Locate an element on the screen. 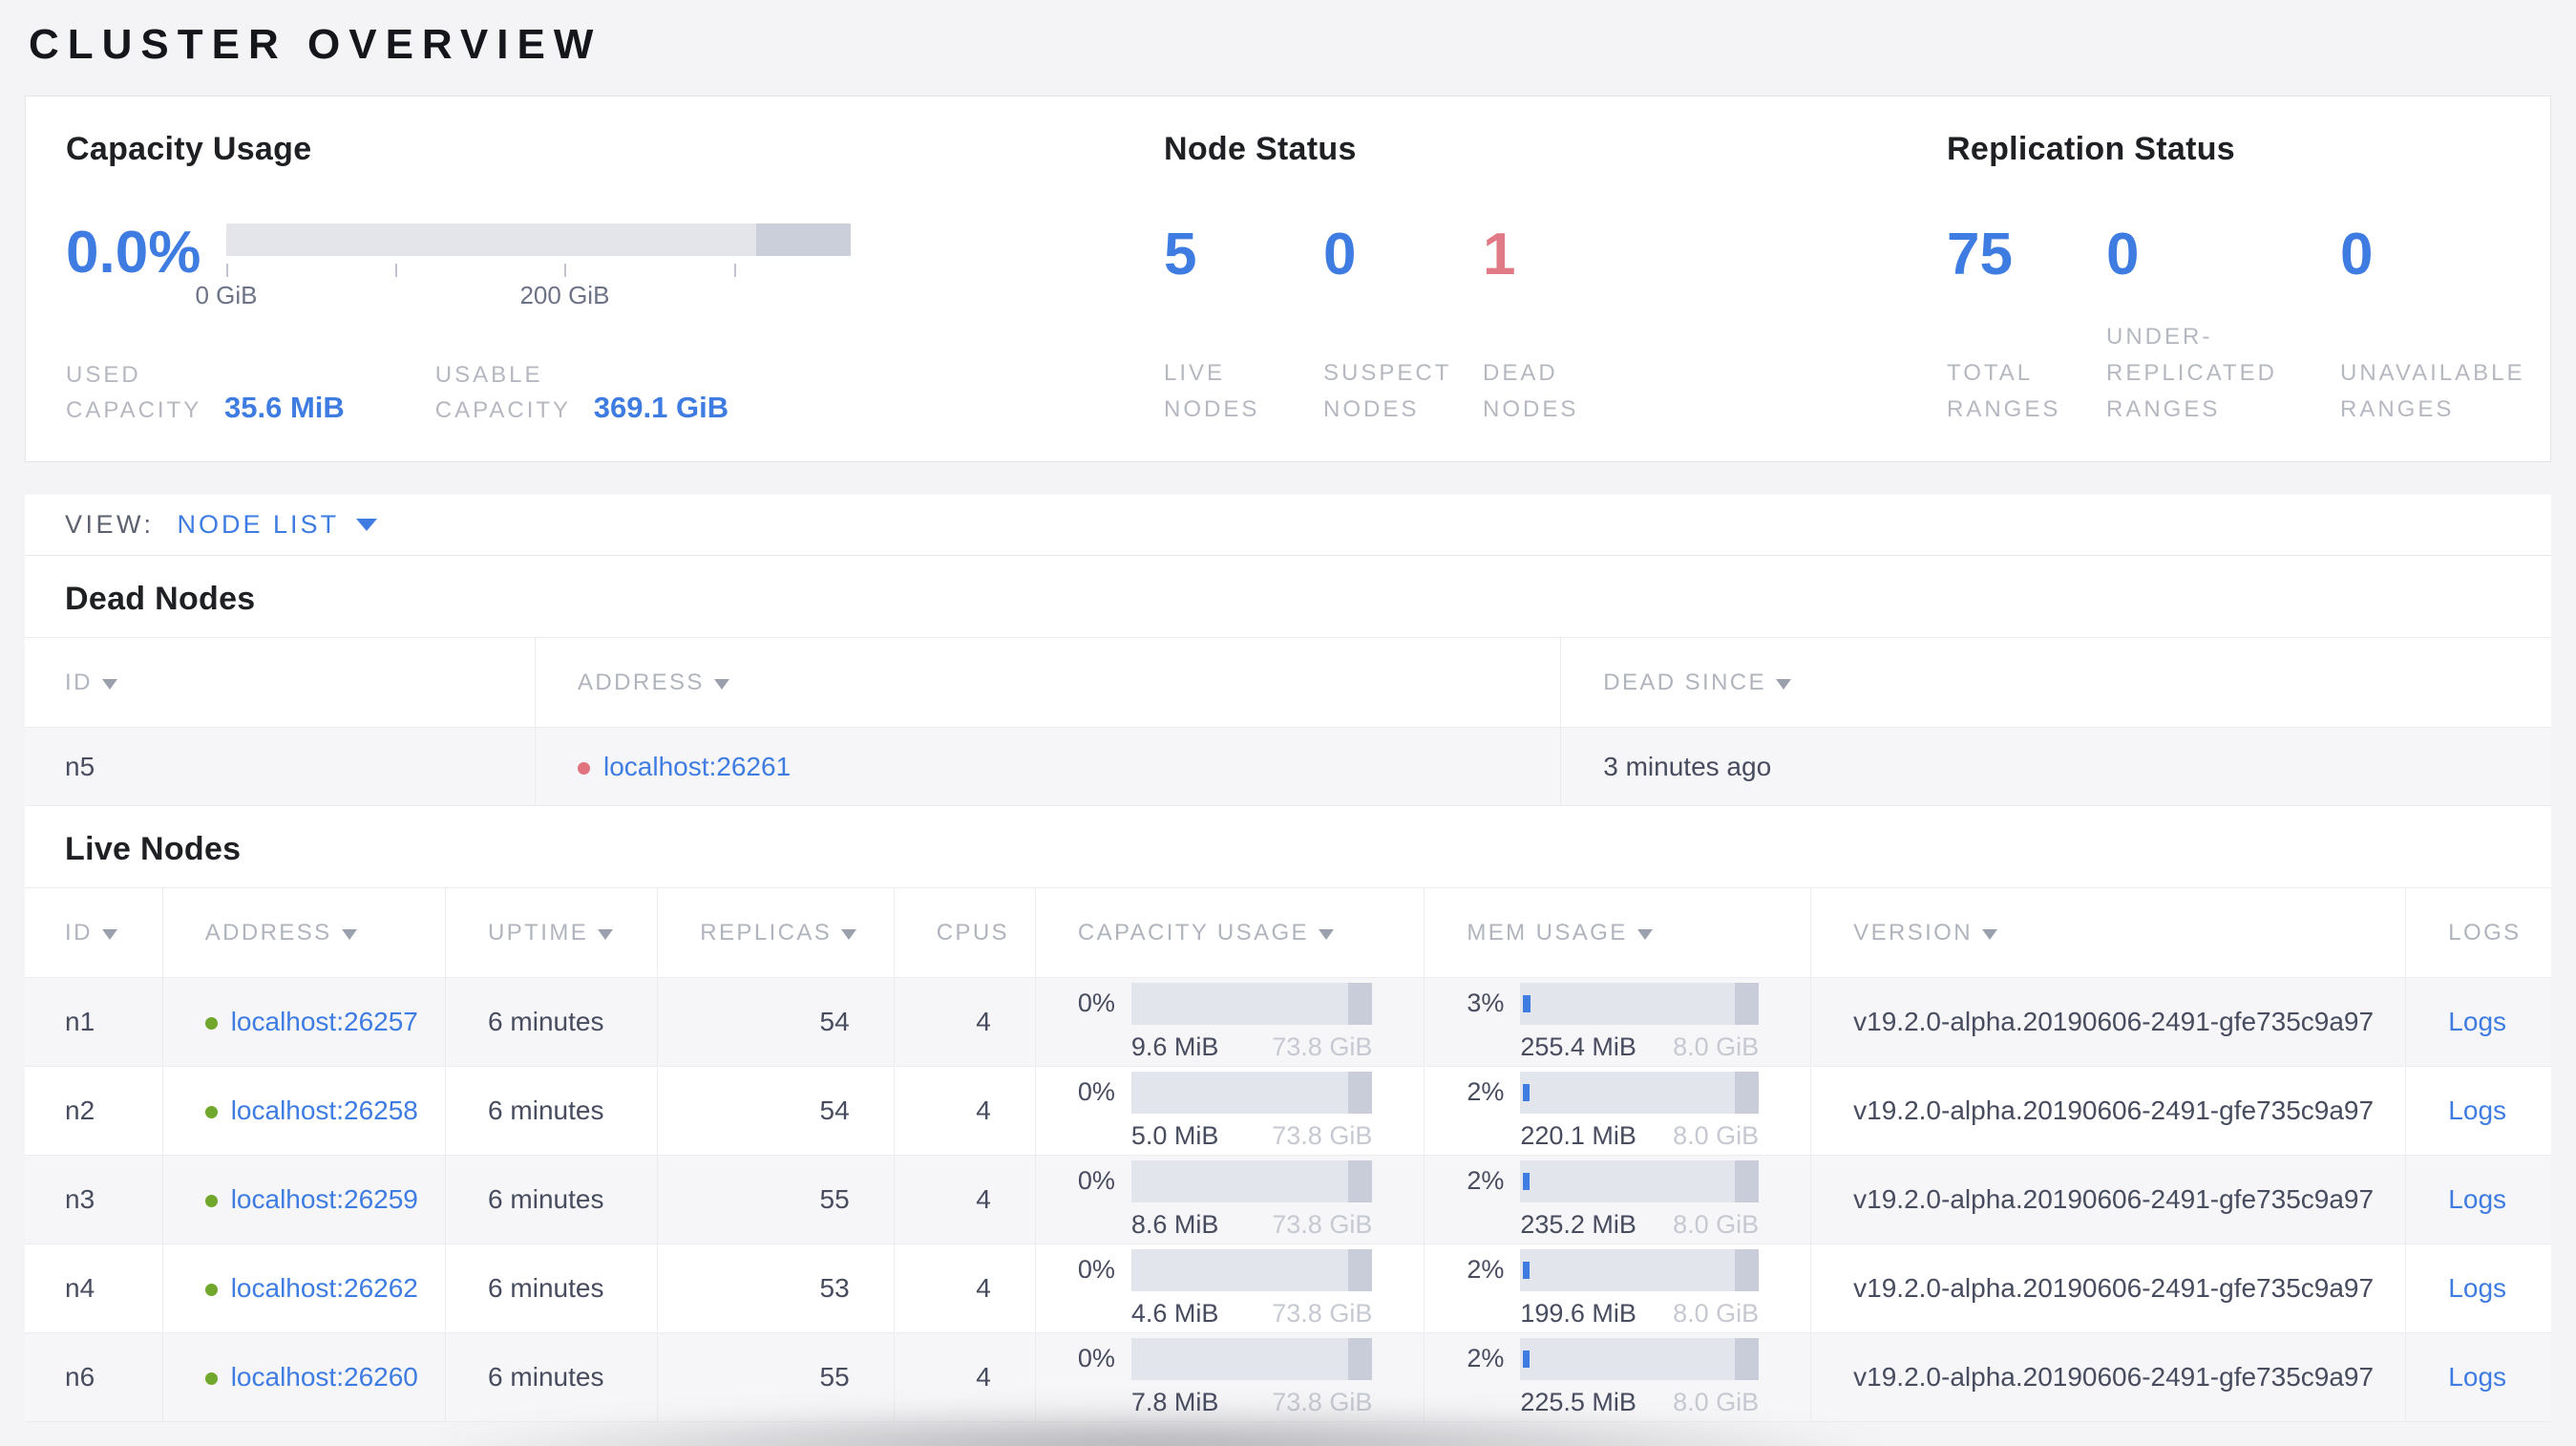 The width and height of the screenshot is (2576, 1446). column-header-label: CAPACITY USAGE is located at coordinates (1193, 933).